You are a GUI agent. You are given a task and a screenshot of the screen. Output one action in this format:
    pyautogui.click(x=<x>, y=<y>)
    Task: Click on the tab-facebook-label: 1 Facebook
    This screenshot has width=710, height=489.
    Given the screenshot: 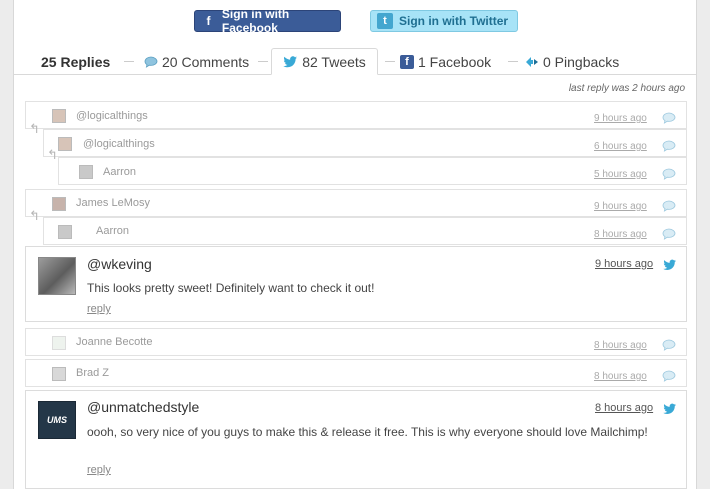 What is the action you would take?
    pyautogui.click(x=455, y=61)
    